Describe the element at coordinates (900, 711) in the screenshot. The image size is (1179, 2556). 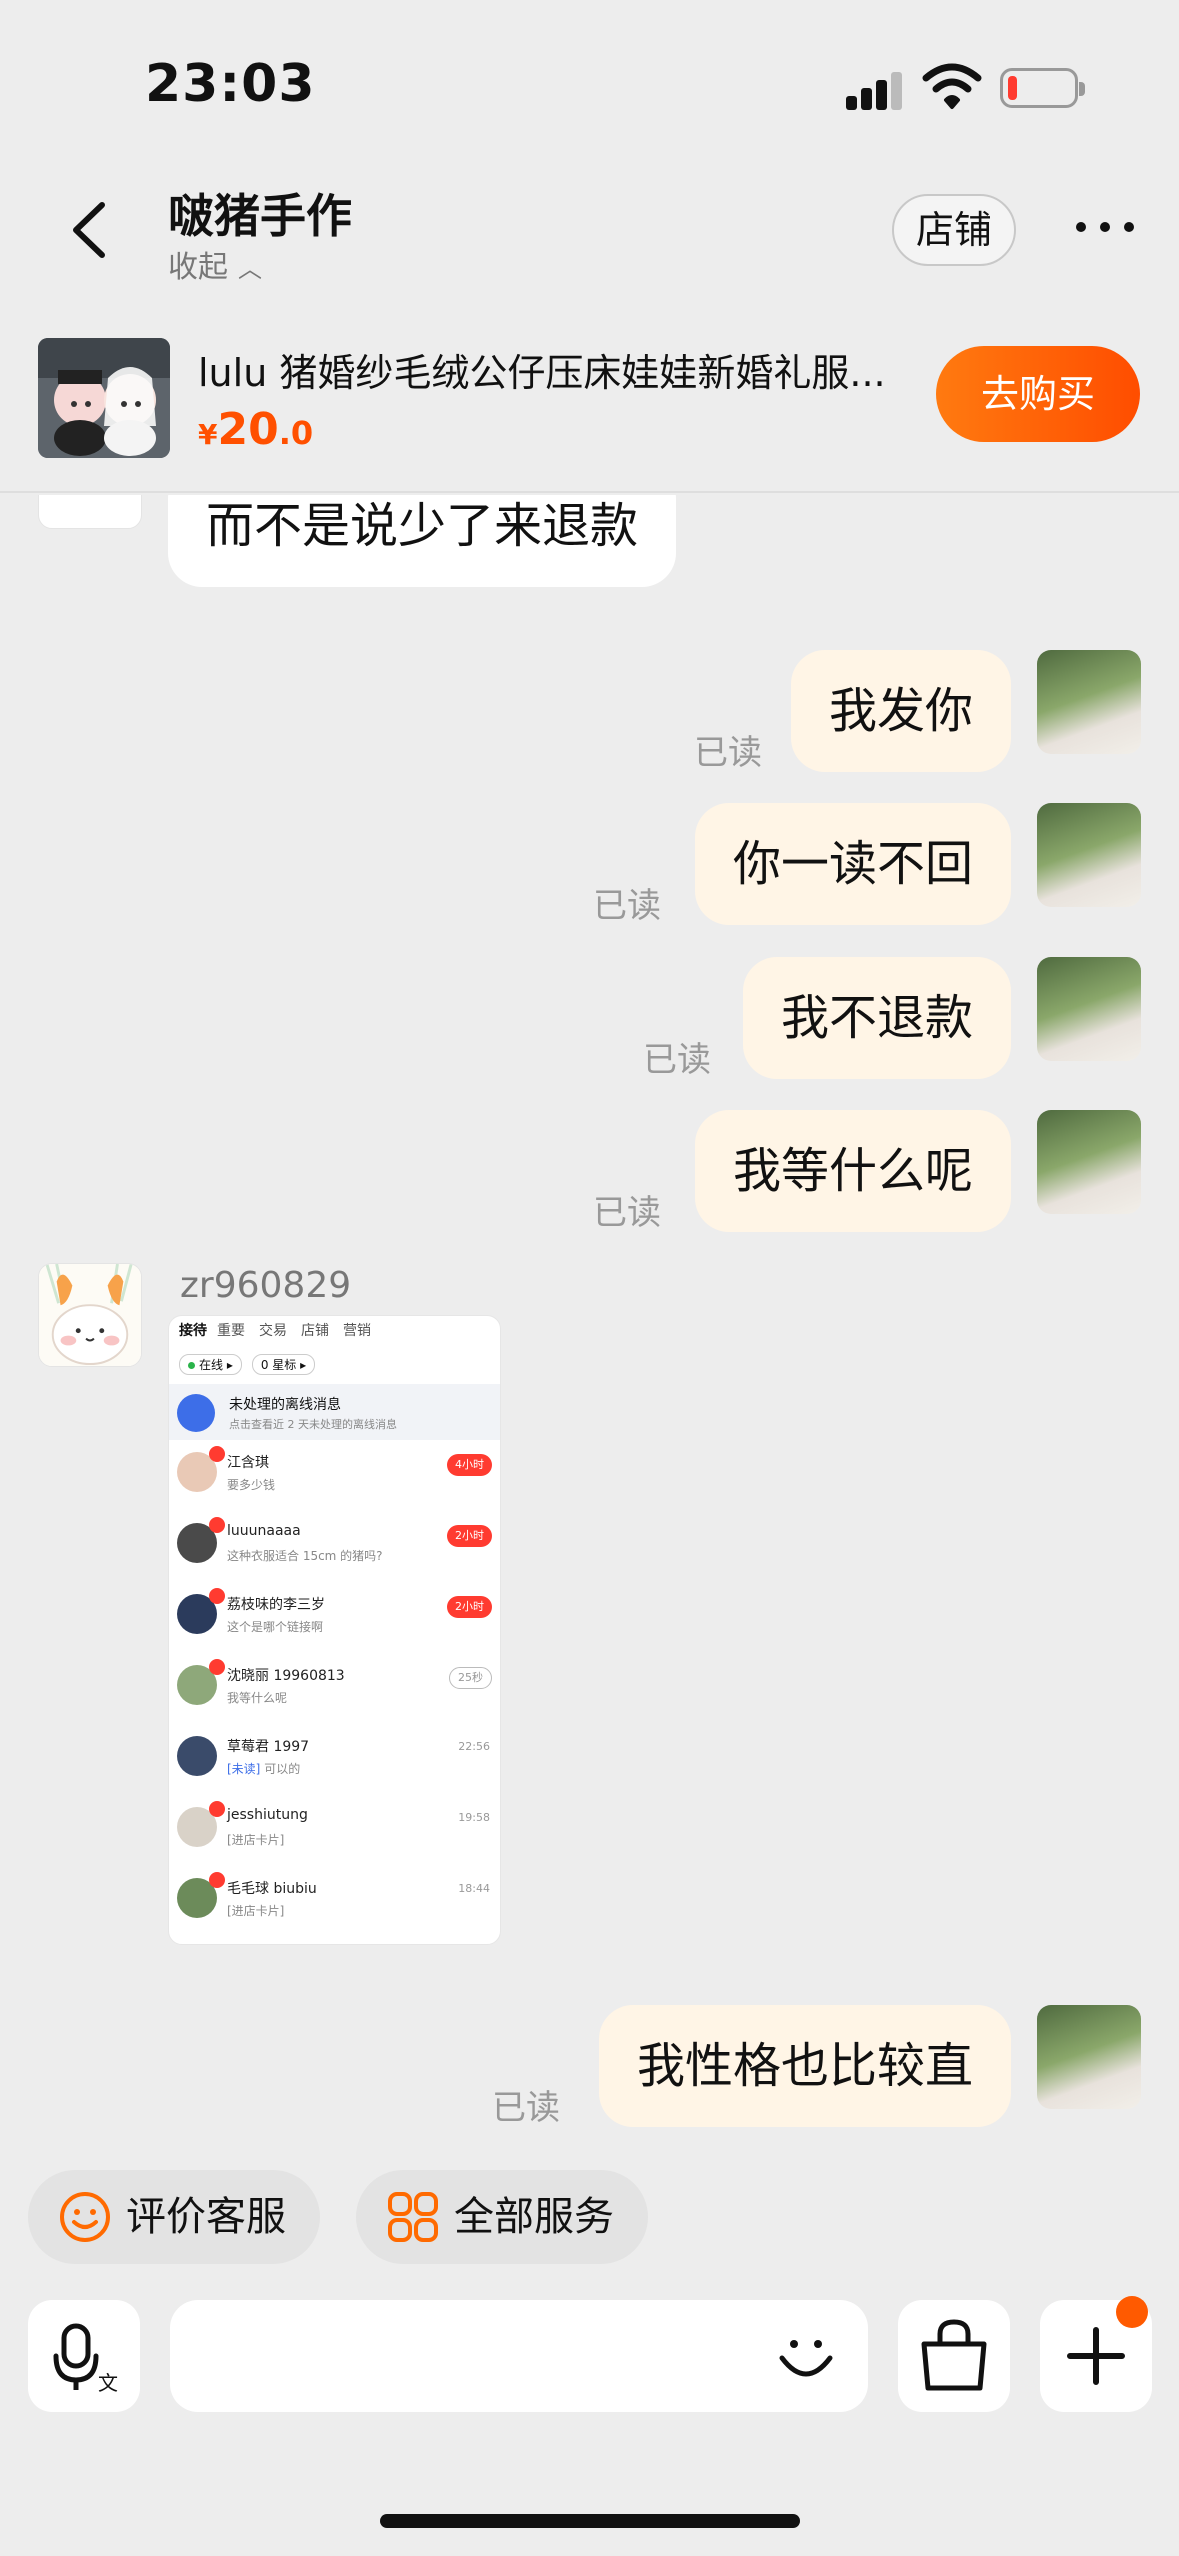
I see `message-bubble-right: 我发你` at that location.